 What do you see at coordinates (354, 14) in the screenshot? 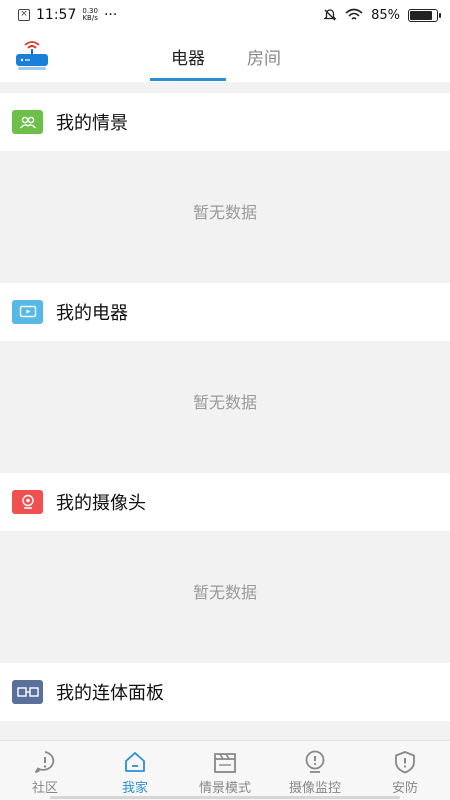
I see `wifi-icon` at bounding box center [354, 14].